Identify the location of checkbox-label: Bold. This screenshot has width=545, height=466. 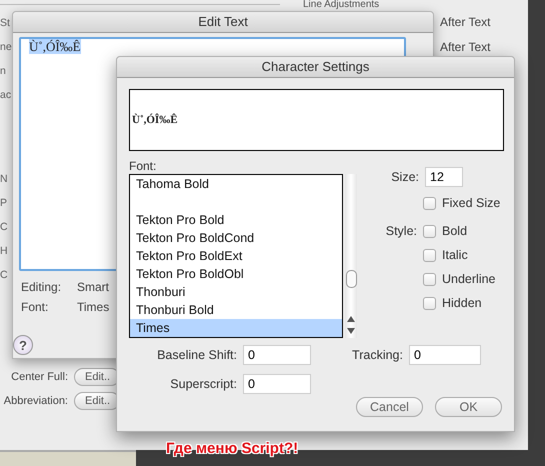
(455, 231).